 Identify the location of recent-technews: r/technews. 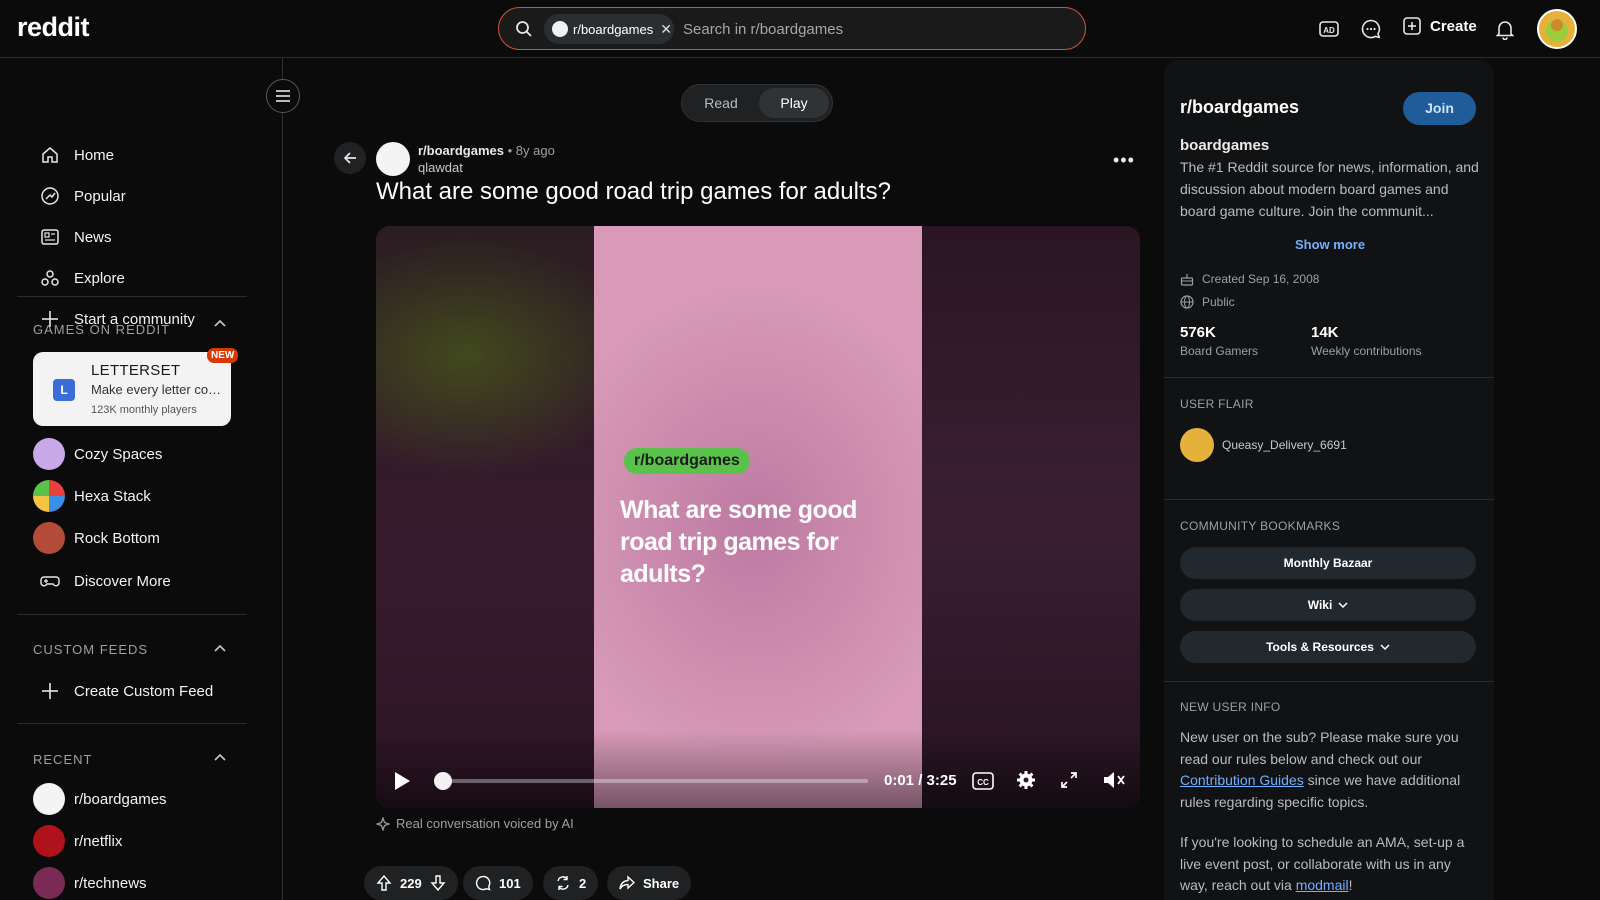
(90, 883).